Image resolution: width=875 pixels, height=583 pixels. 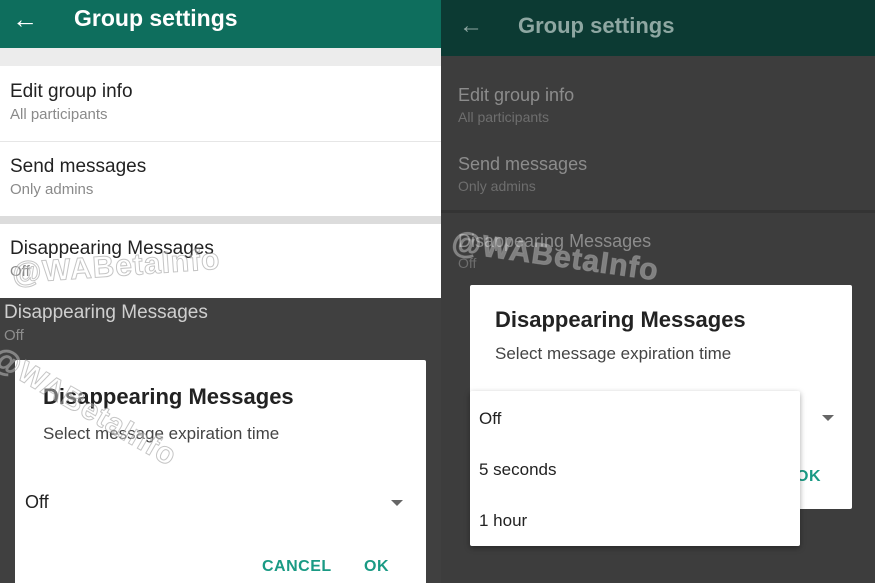 What do you see at coordinates (220, 57) in the screenshot?
I see `spacer` at bounding box center [220, 57].